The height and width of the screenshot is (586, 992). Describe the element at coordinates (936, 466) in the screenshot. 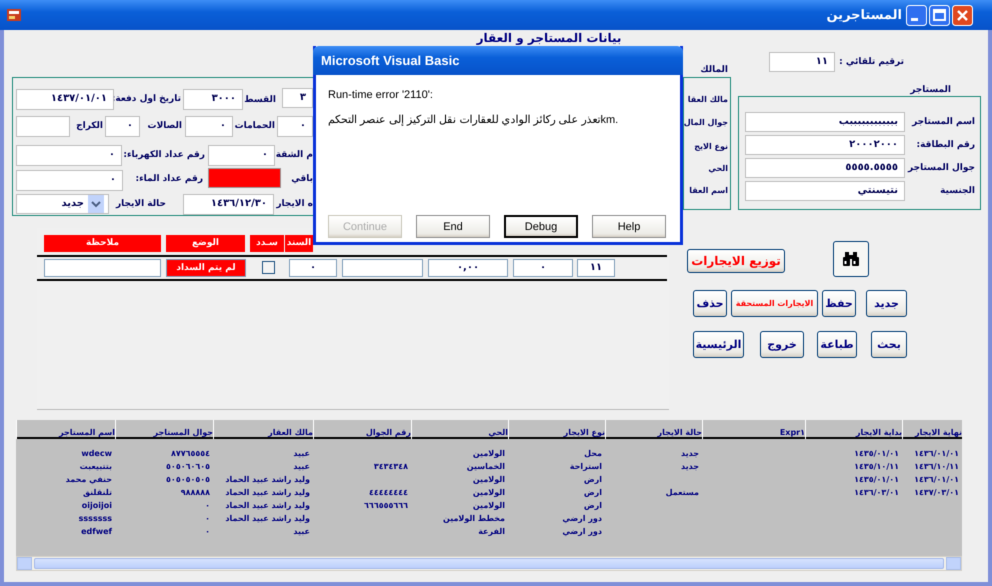

I see `table-cell: ١٤٣٦/١٠/١١` at that location.